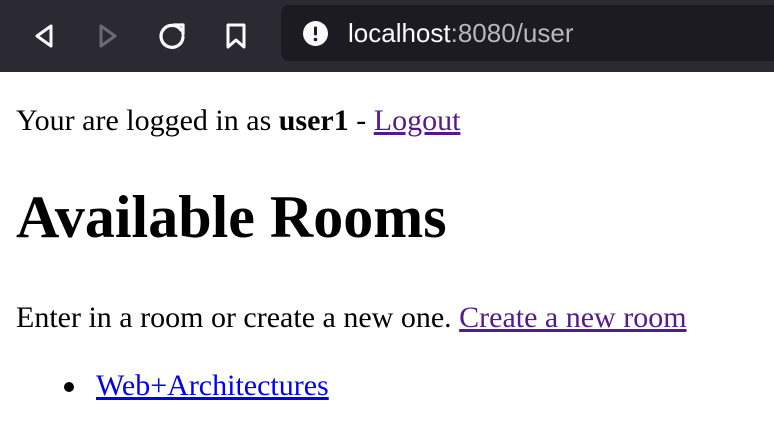 The height and width of the screenshot is (436, 774). What do you see at coordinates (231, 217) in the screenshot?
I see `page-title: Available Rooms` at bounding box center [231, 217].